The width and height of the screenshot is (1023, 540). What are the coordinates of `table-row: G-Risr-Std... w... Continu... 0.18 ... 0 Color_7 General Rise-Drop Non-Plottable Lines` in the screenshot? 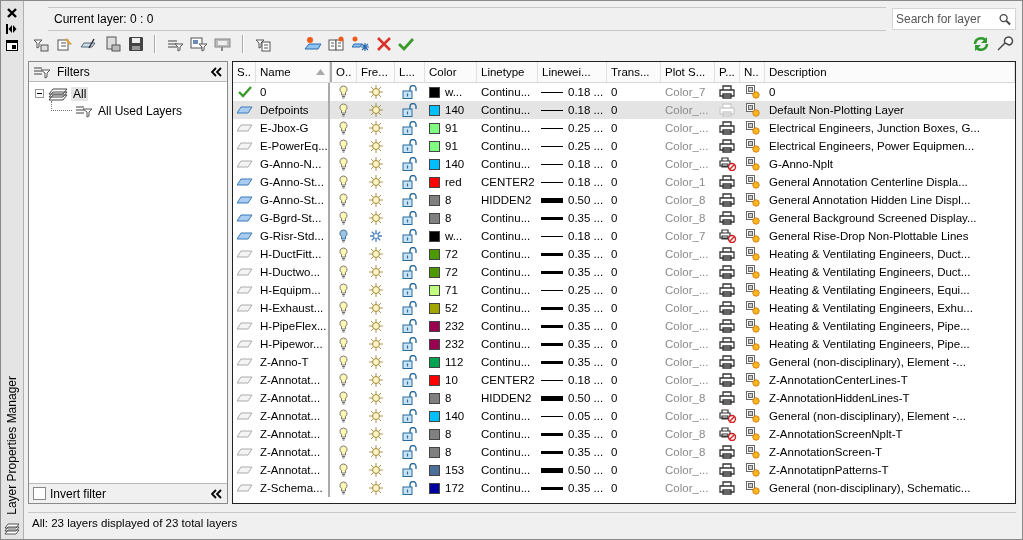 It's located at (624, 236).